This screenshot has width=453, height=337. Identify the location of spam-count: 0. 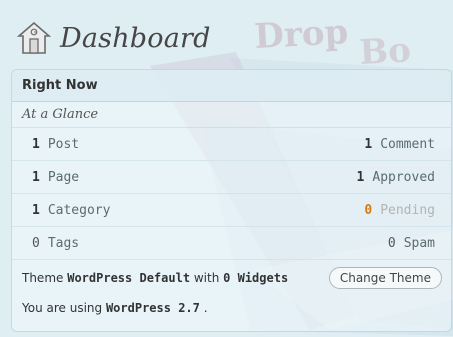
(392, 243).